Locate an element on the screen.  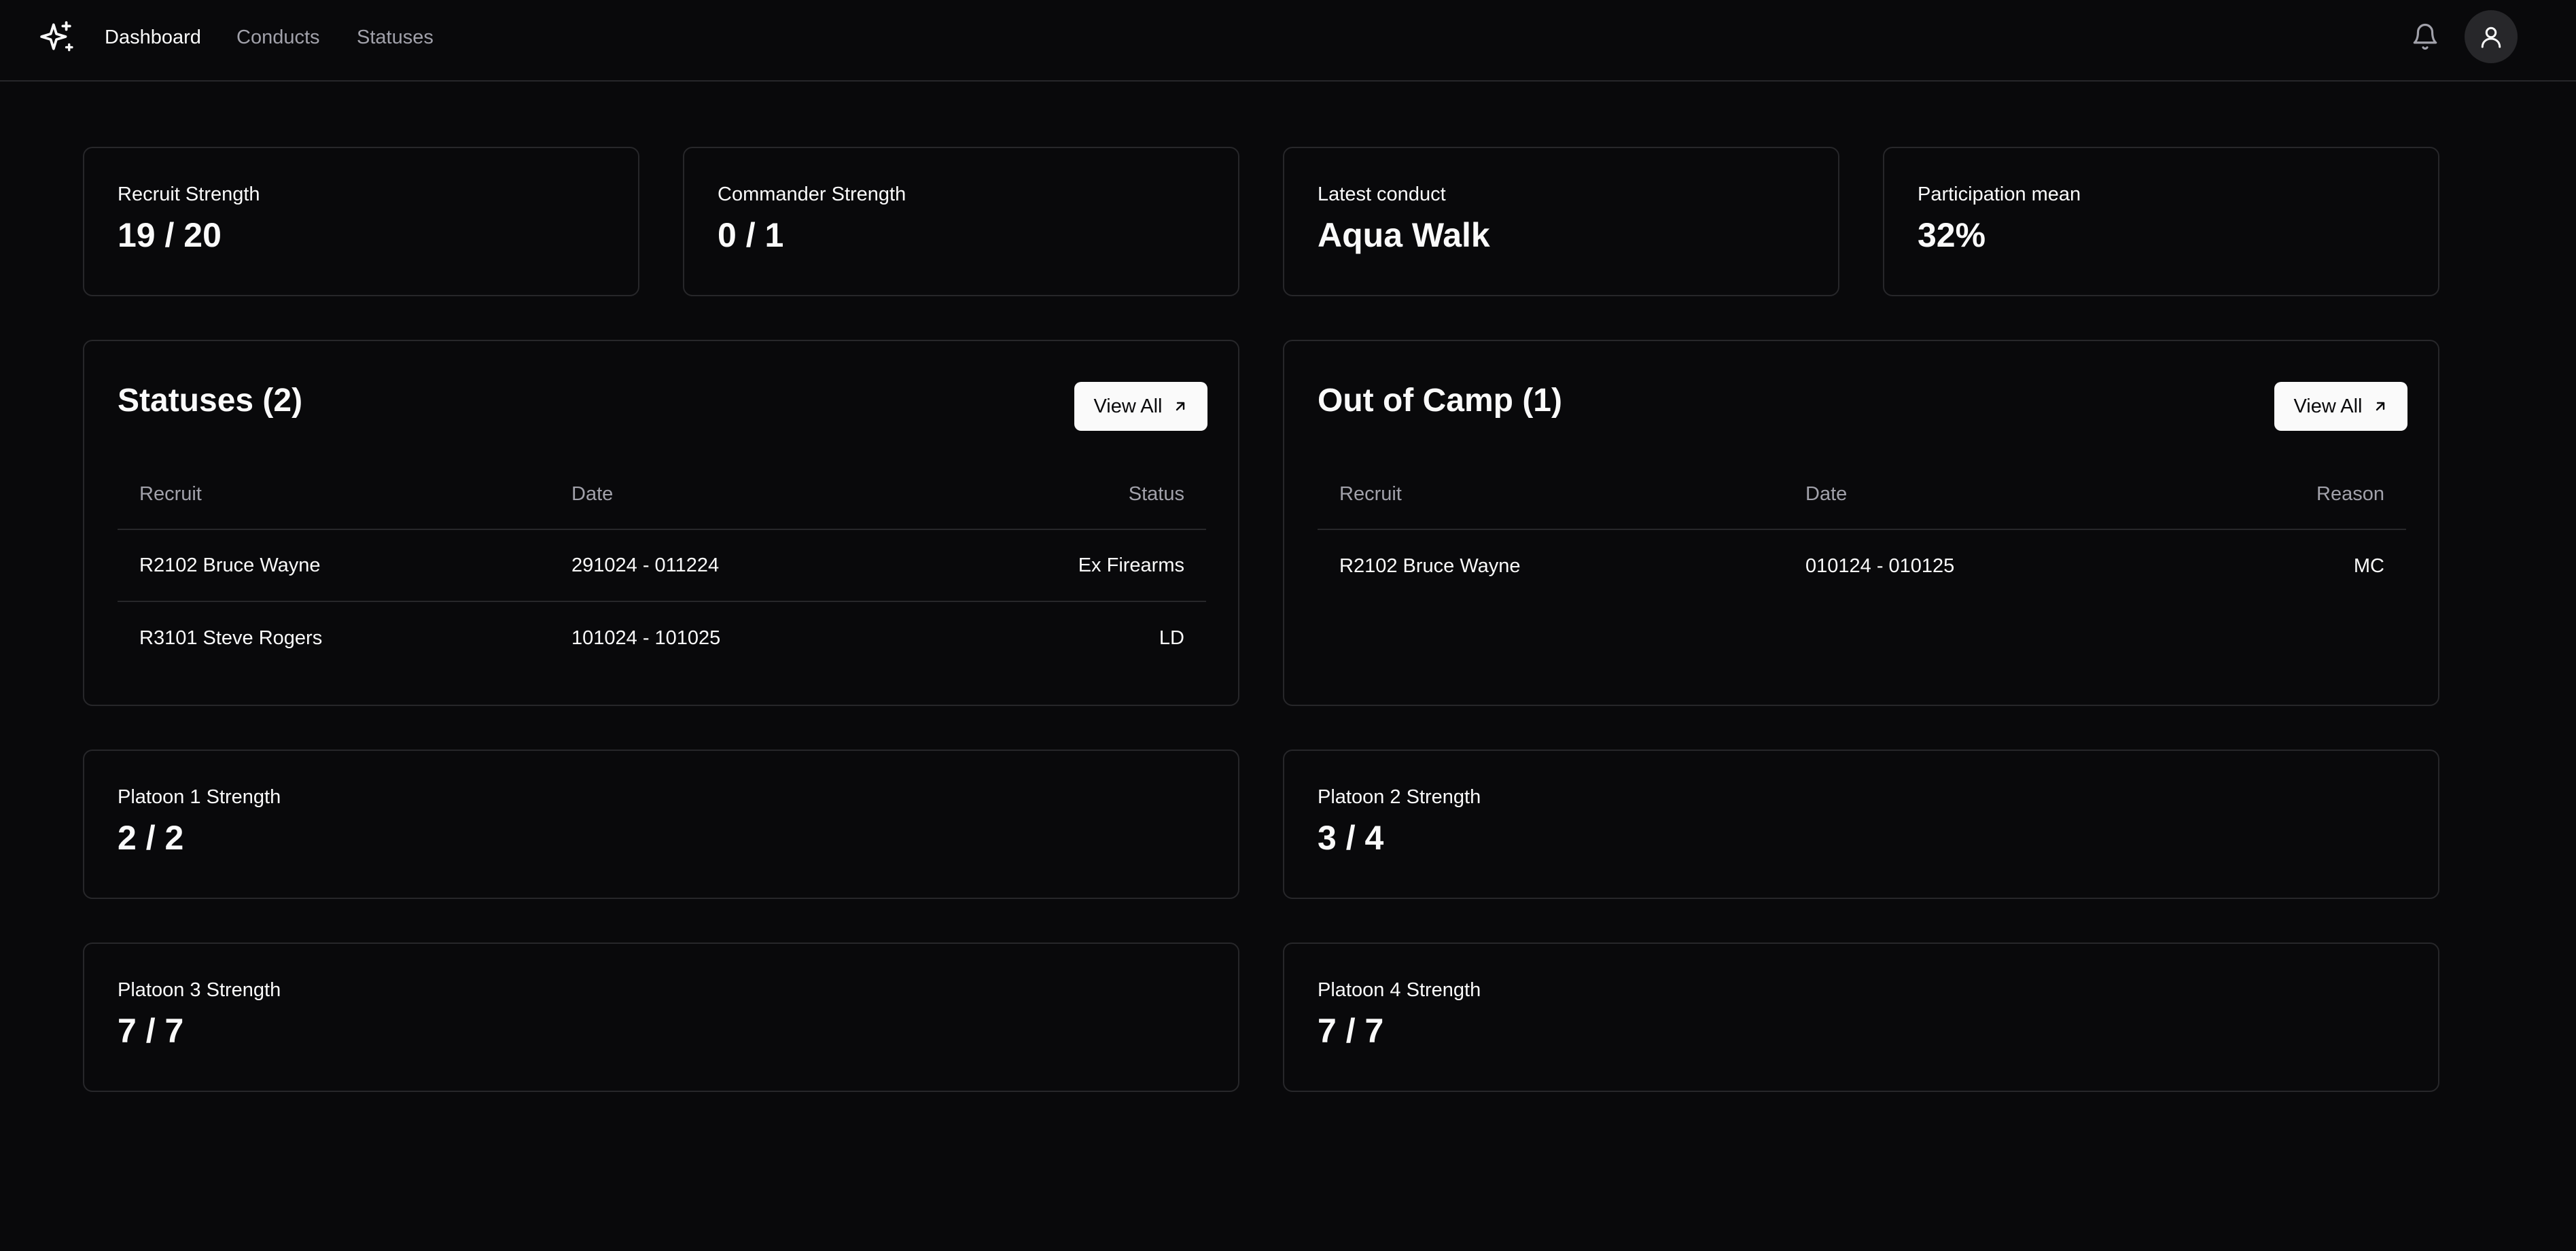
stat-label: Commander Strength is located at coordinates (812, 194).